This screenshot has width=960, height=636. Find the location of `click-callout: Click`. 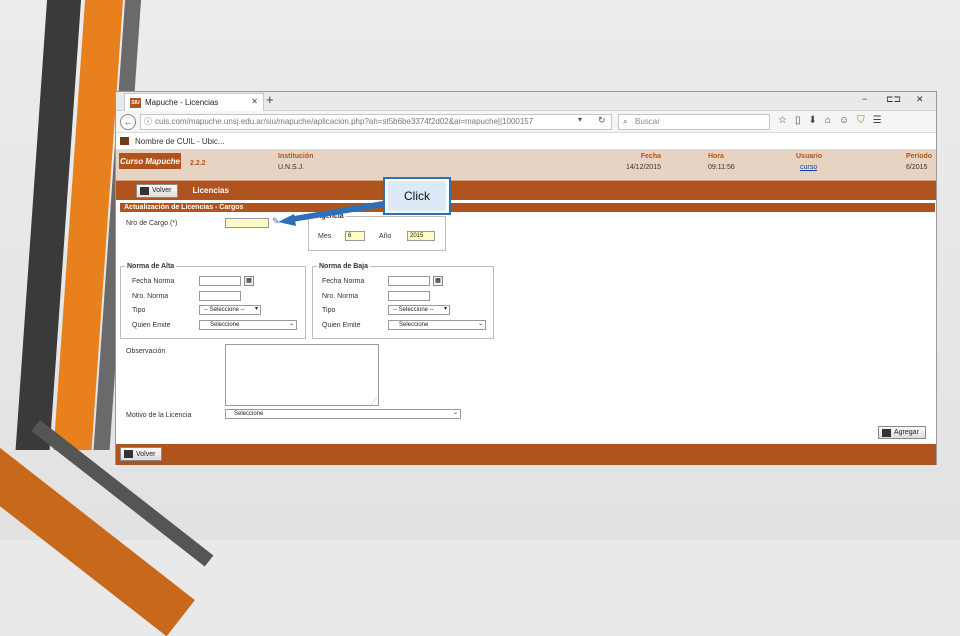

click-callout: Click is located at coordinates (417, 196).